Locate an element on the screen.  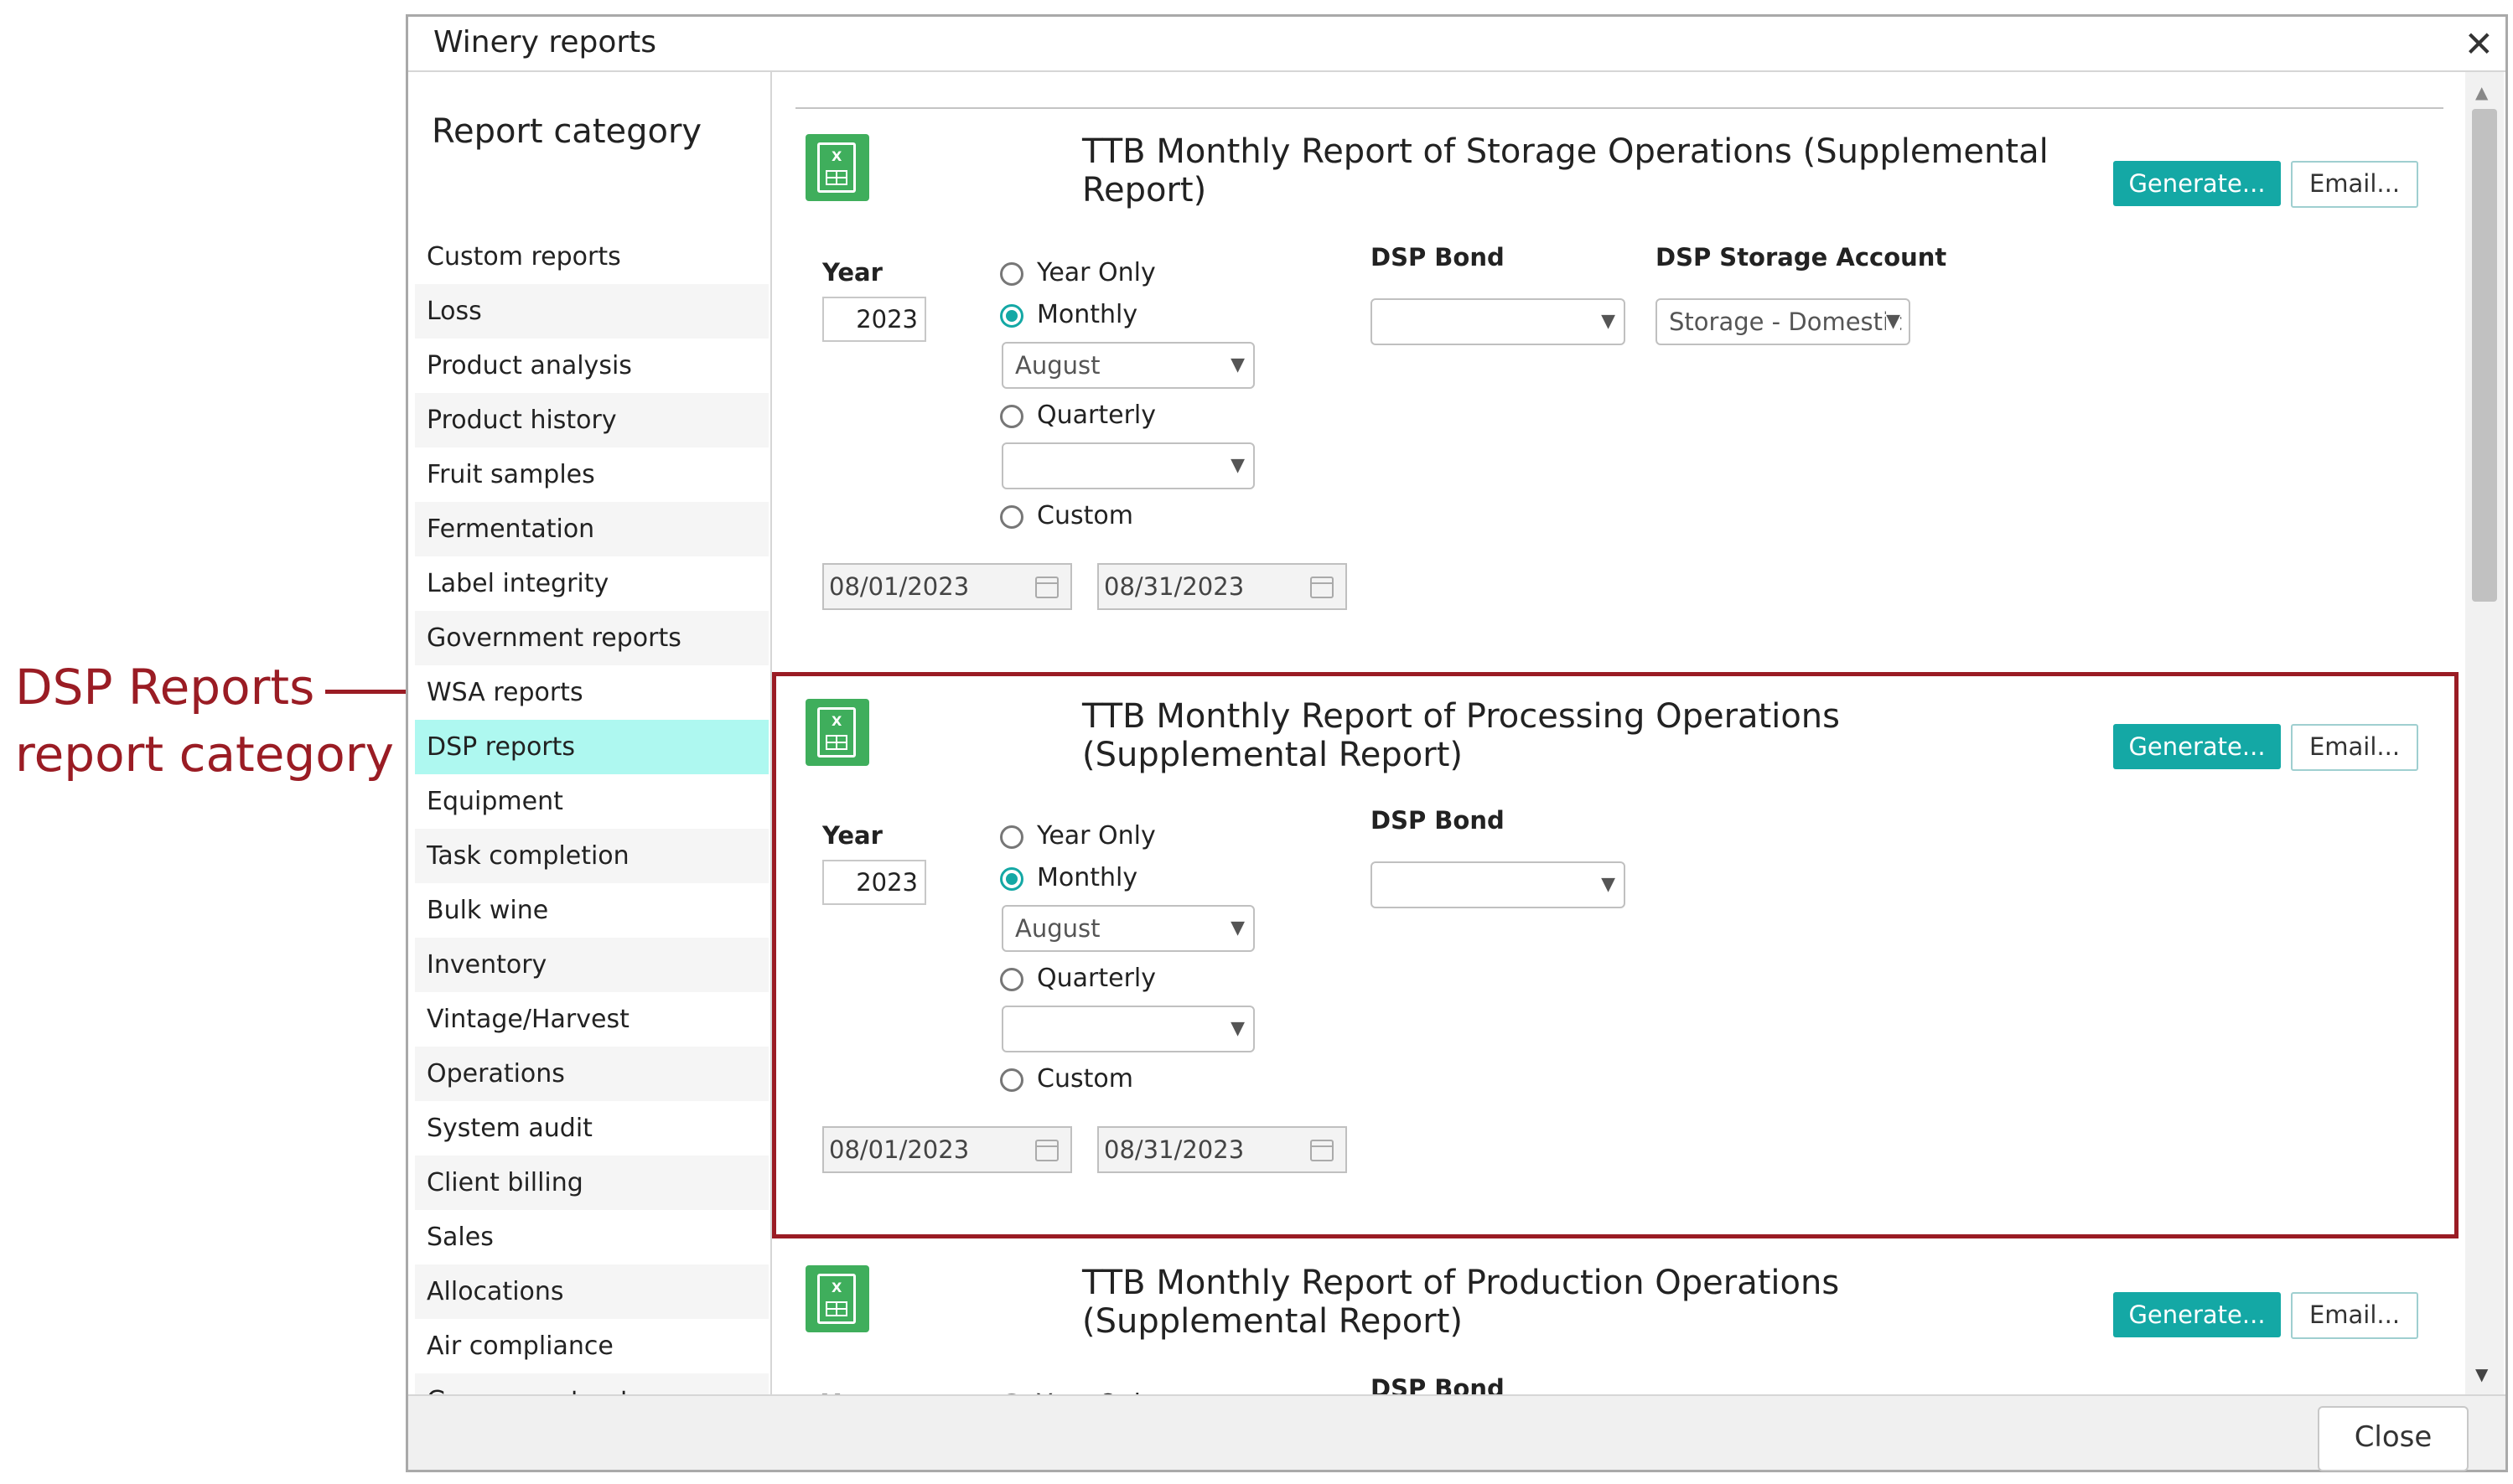
sidebar-item-wsa-reports: WSA reports is located at coordinates (592, 692).